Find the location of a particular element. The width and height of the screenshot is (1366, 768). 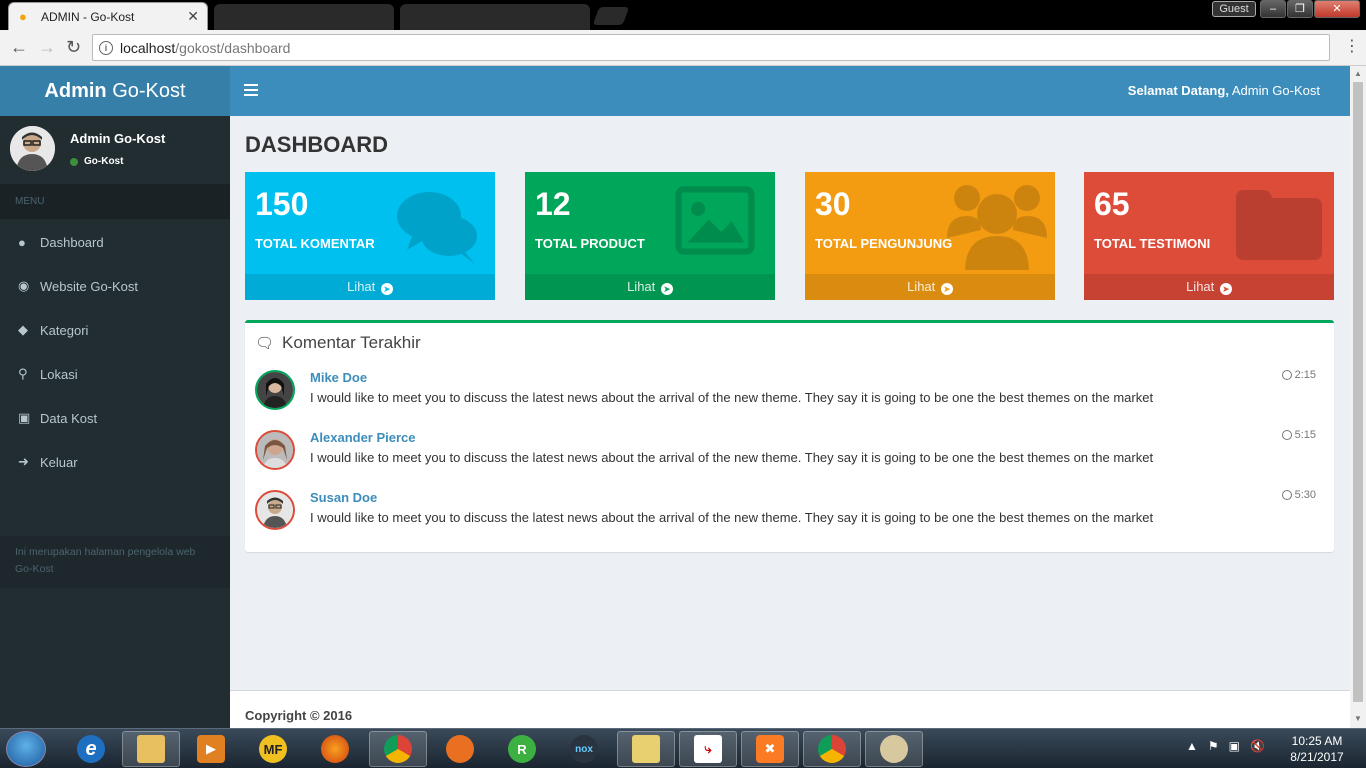

user-status: Go-Kost is located at coordinates (96, 161).